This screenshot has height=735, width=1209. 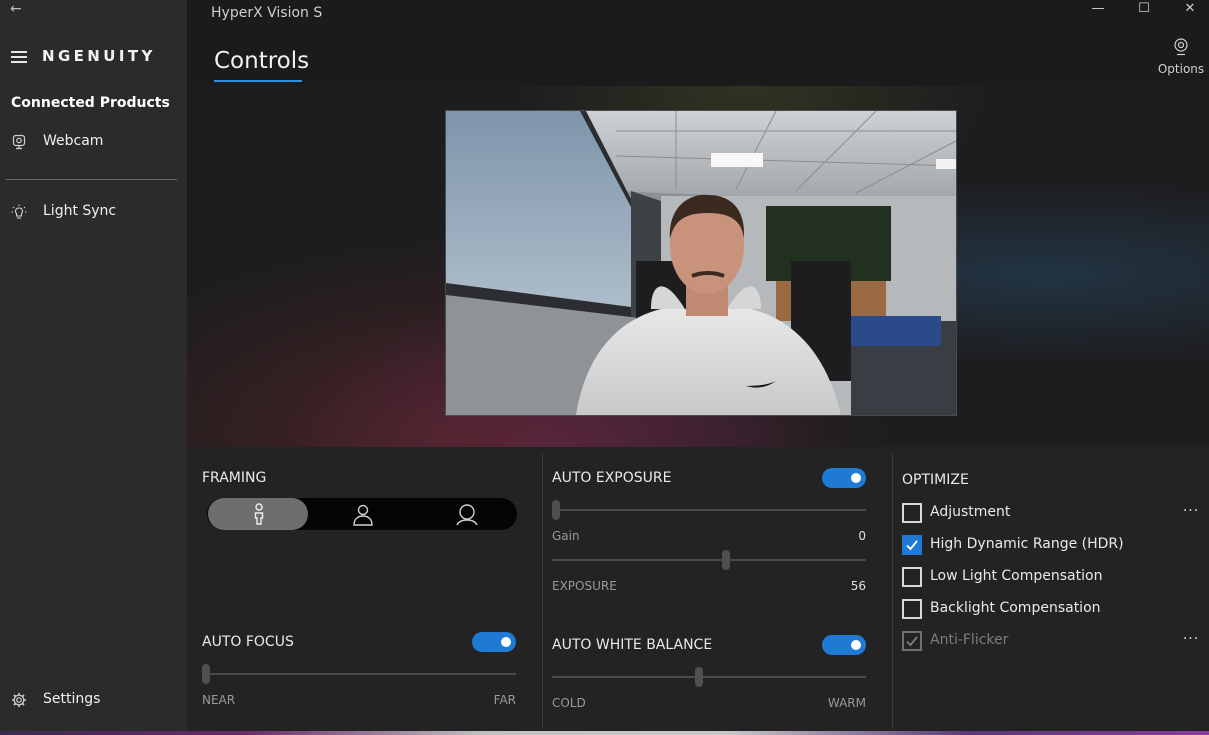 What do you see at coordinates (1098, 10) in the screenshot?
I see `minimize-button: —` at bounding box center [1098, 10].